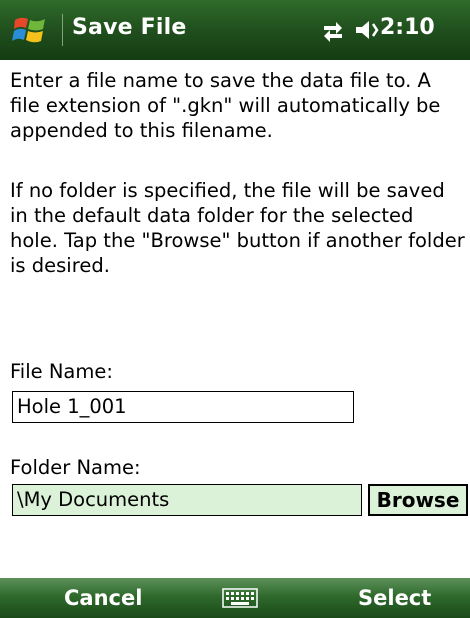 The image size is (470, 618). I want to click on folder-name-label: Folder Name:, so click(75, 467).